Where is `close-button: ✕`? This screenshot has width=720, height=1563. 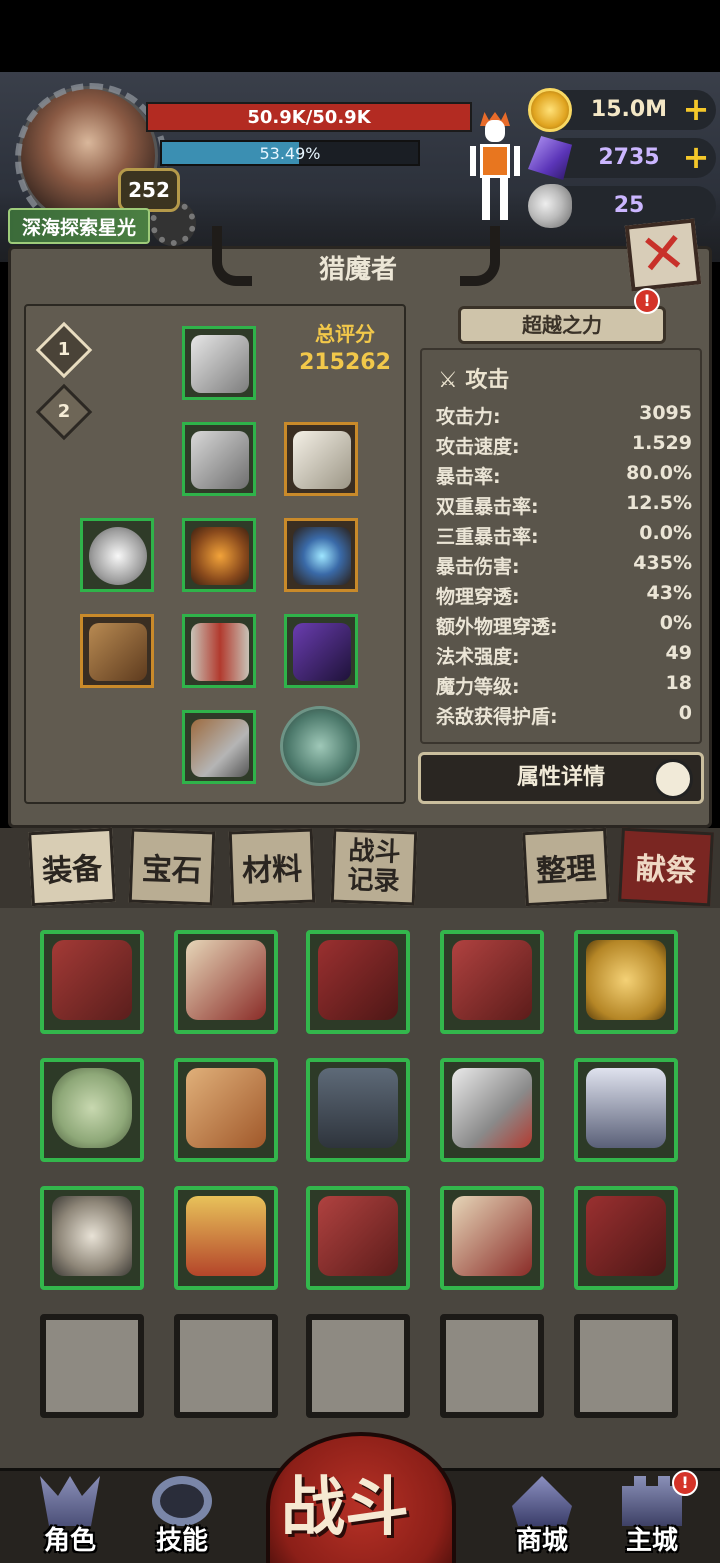 close-button: ✕ is located at coordinates (663, 255).